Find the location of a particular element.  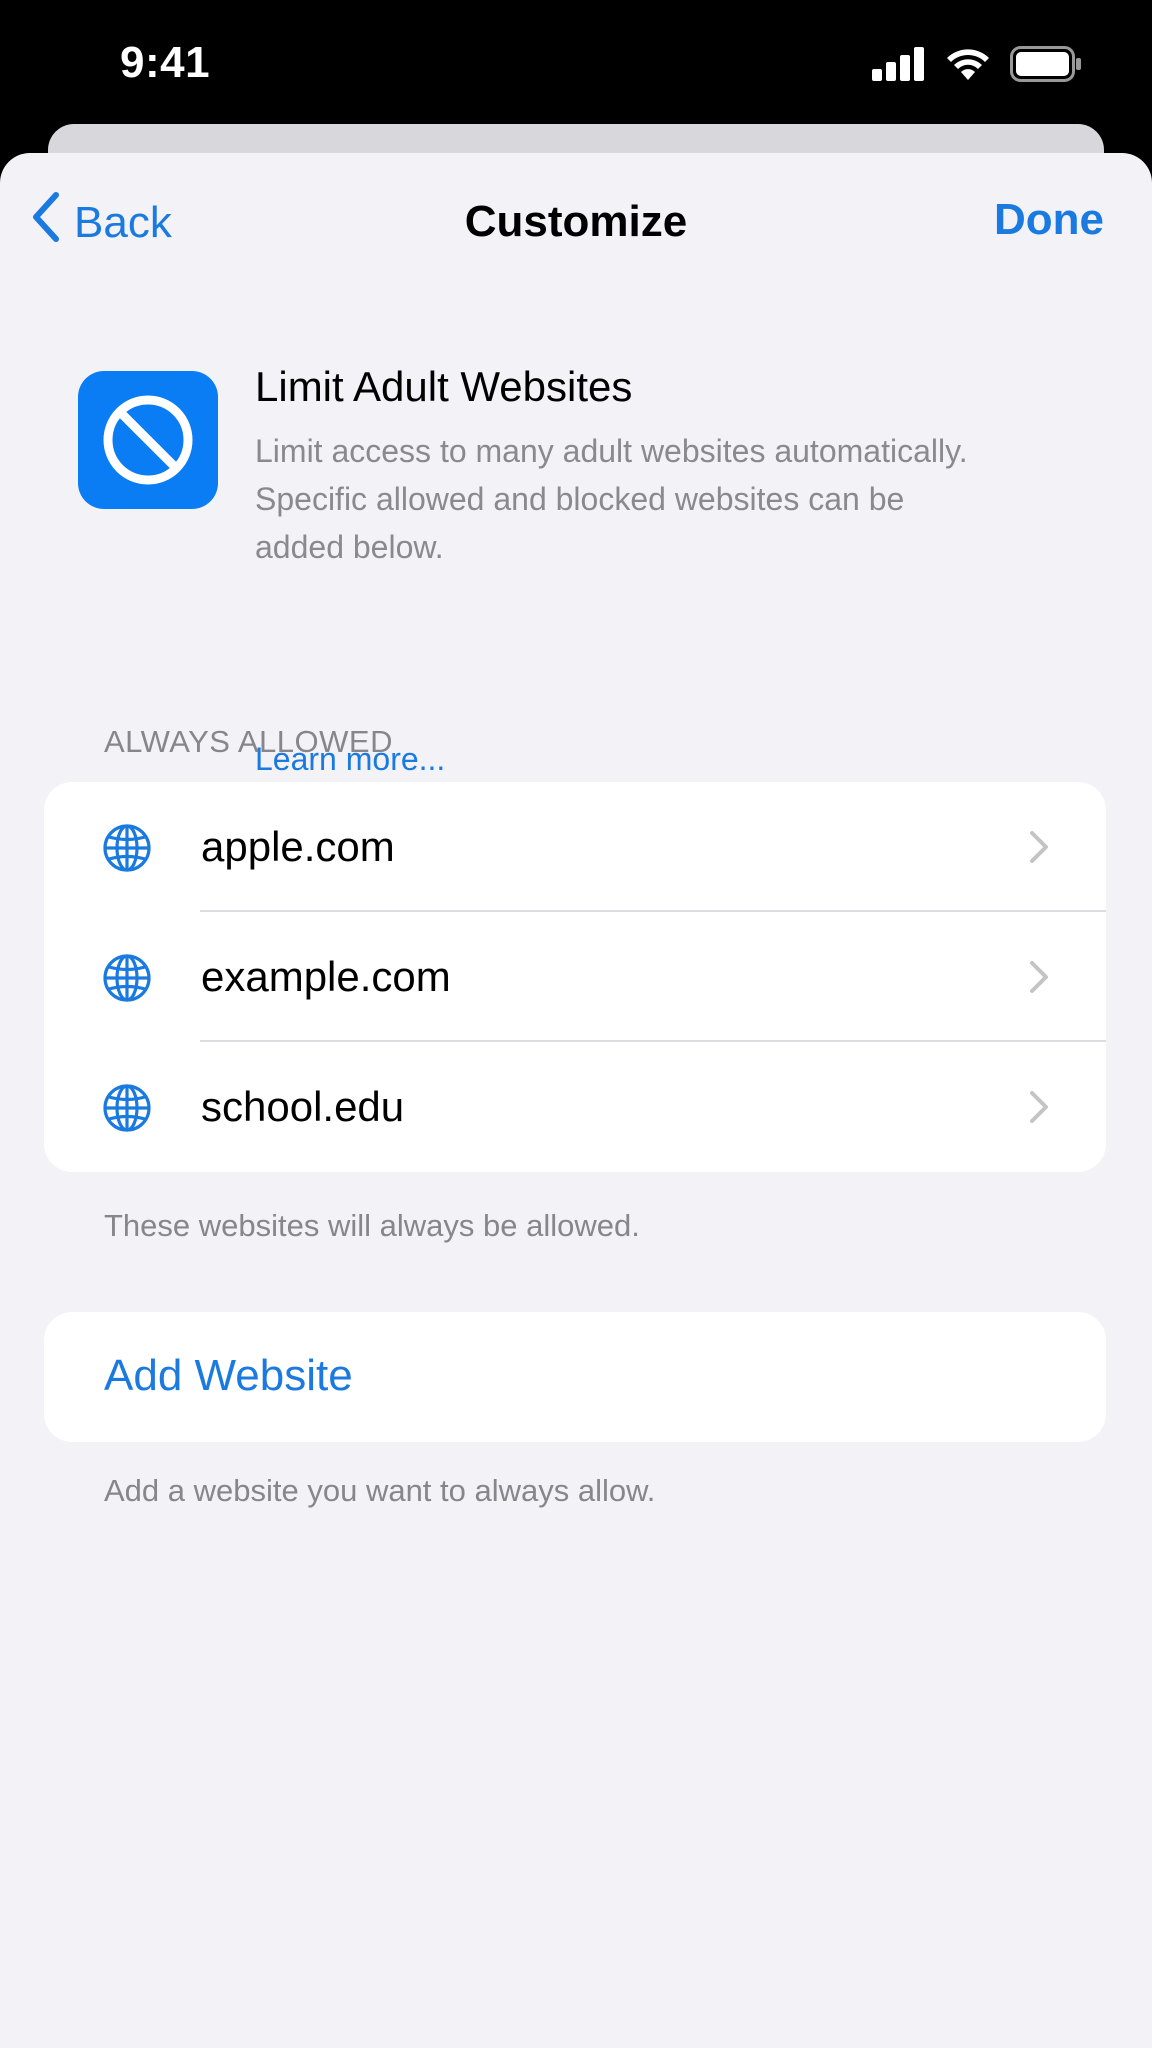

feature-title: Limit Adult Websites is located at coordinates (444, 386).